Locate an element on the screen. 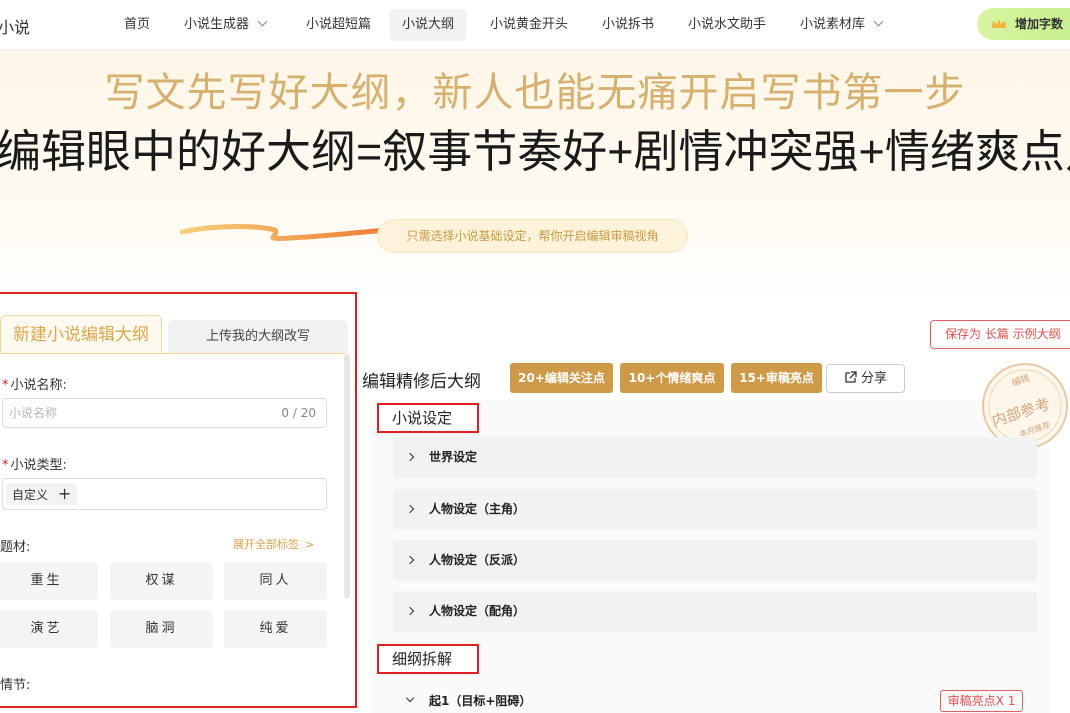 The height and width of the screenshot is (713, 1070). accordion-antagonist: 人物设定（反派） is located at coordinates (715, 560).